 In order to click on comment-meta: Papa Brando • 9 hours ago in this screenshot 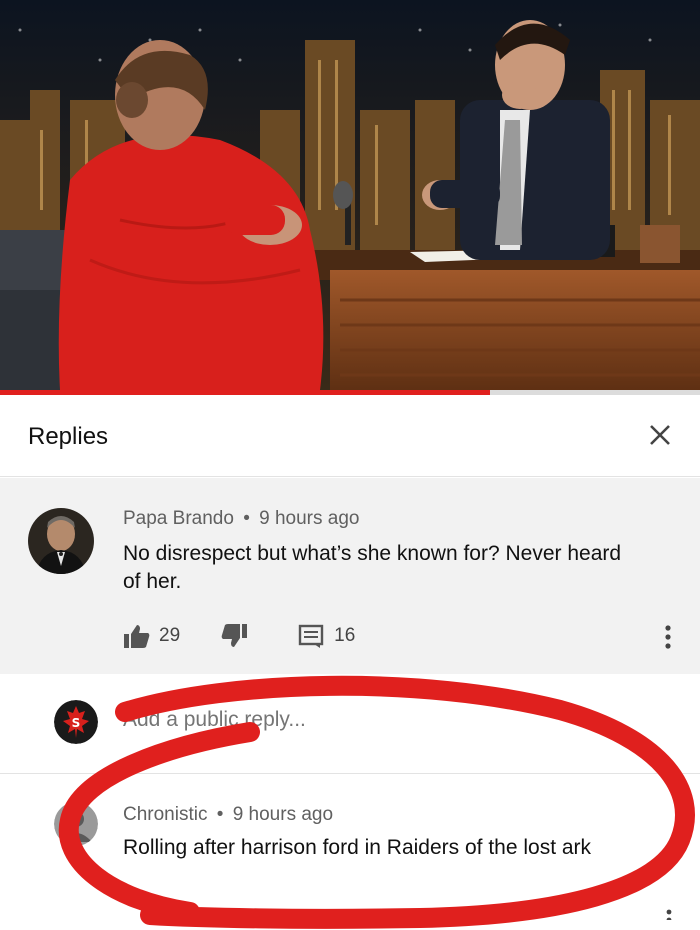, I will do `click(241, 519)`.